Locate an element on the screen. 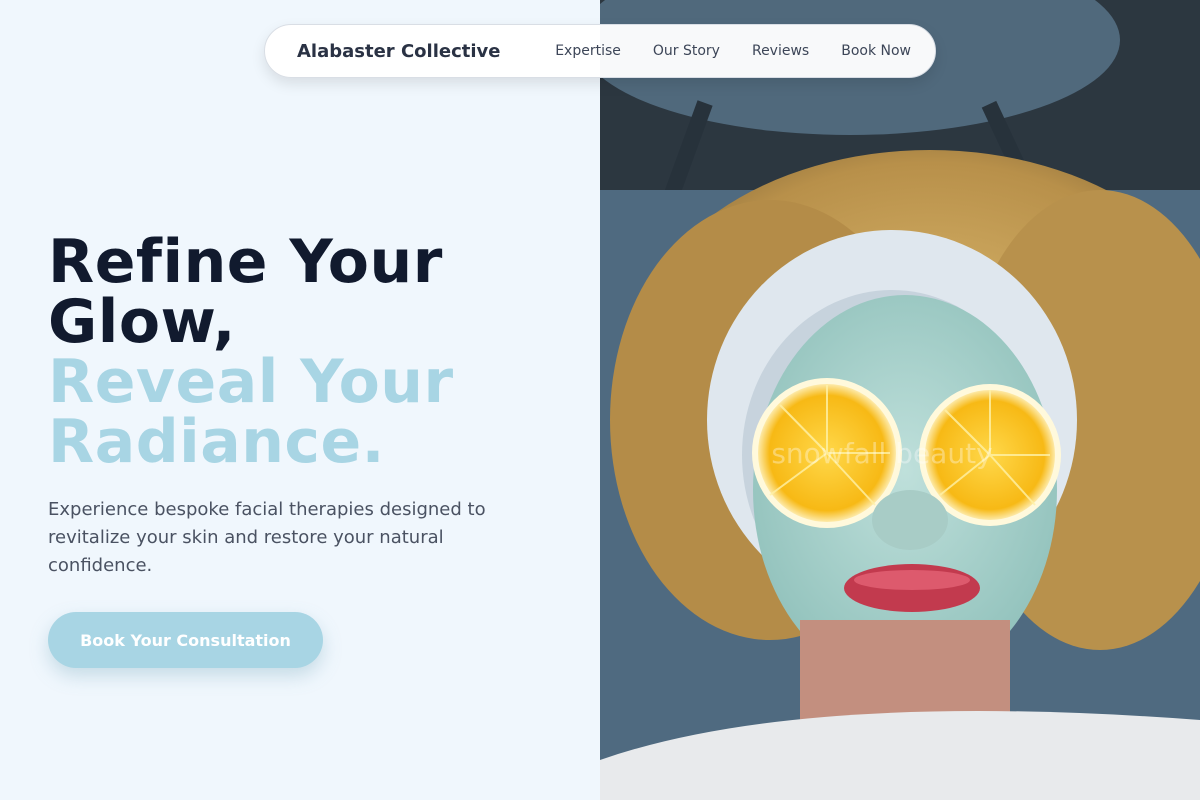 This screenshot has width=1200, height=800. hero-title: Refine Your Glow, Reveal Your Radiance. is located at coordinates (308, 352).